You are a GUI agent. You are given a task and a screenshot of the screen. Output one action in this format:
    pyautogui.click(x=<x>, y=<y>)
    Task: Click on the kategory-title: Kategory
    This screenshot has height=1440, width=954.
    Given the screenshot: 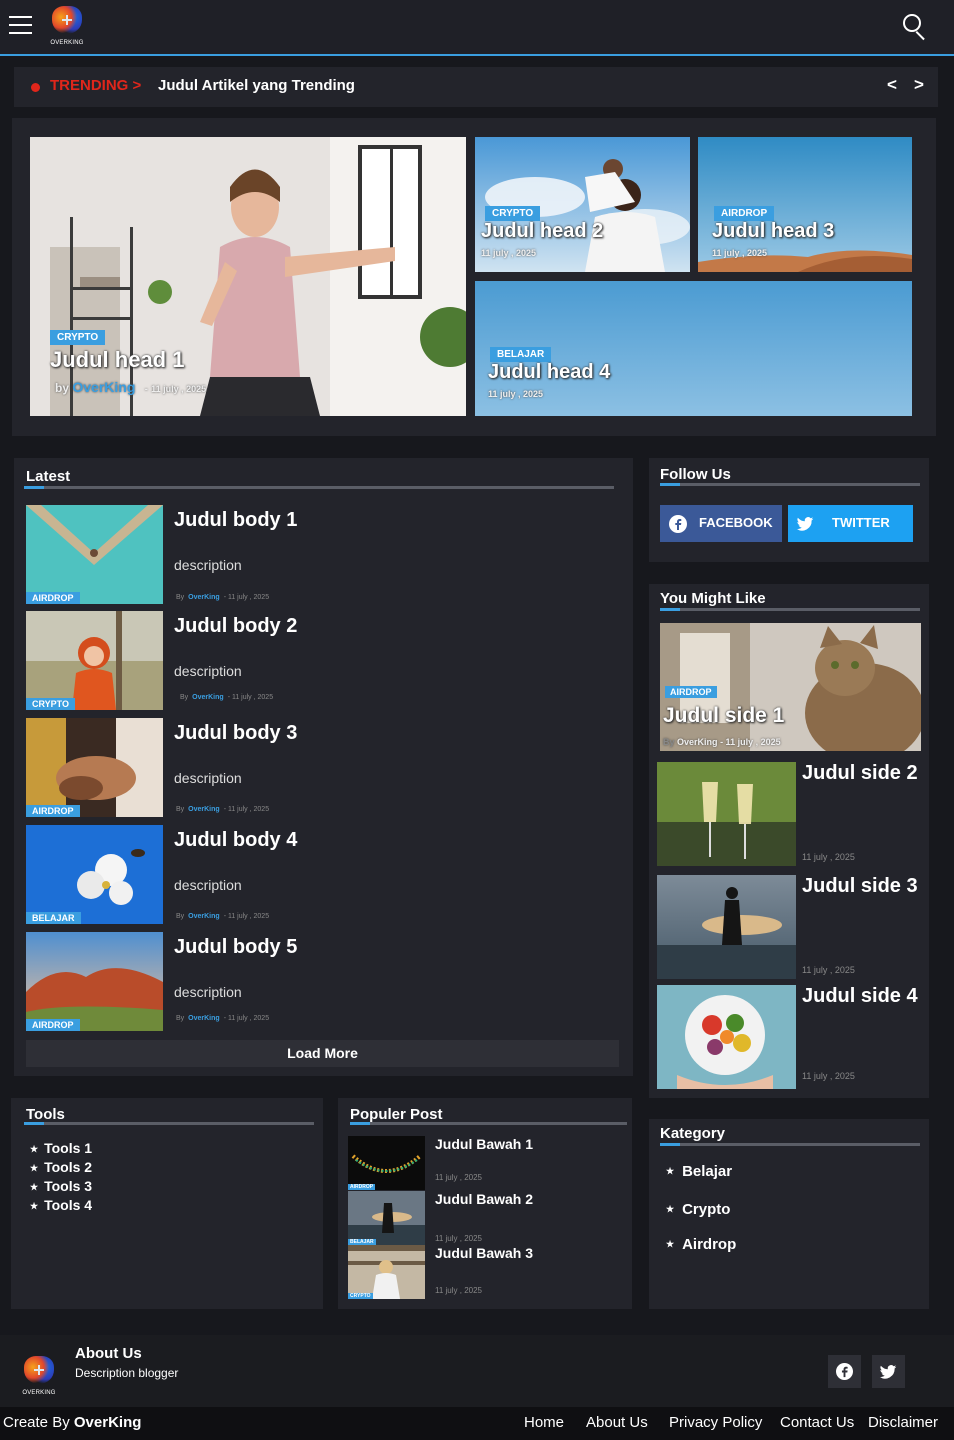 What is the action you would take?
    pyautogui.click(x=693, y=1133)
    